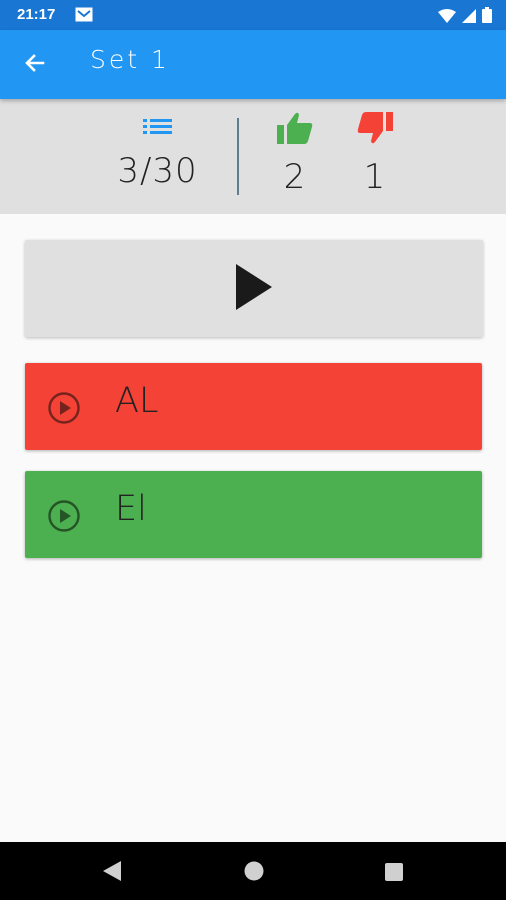  What do you see at coordinates (158, 129) in the screenshot?
I see `list-icon` at bounding box center [158, 129].